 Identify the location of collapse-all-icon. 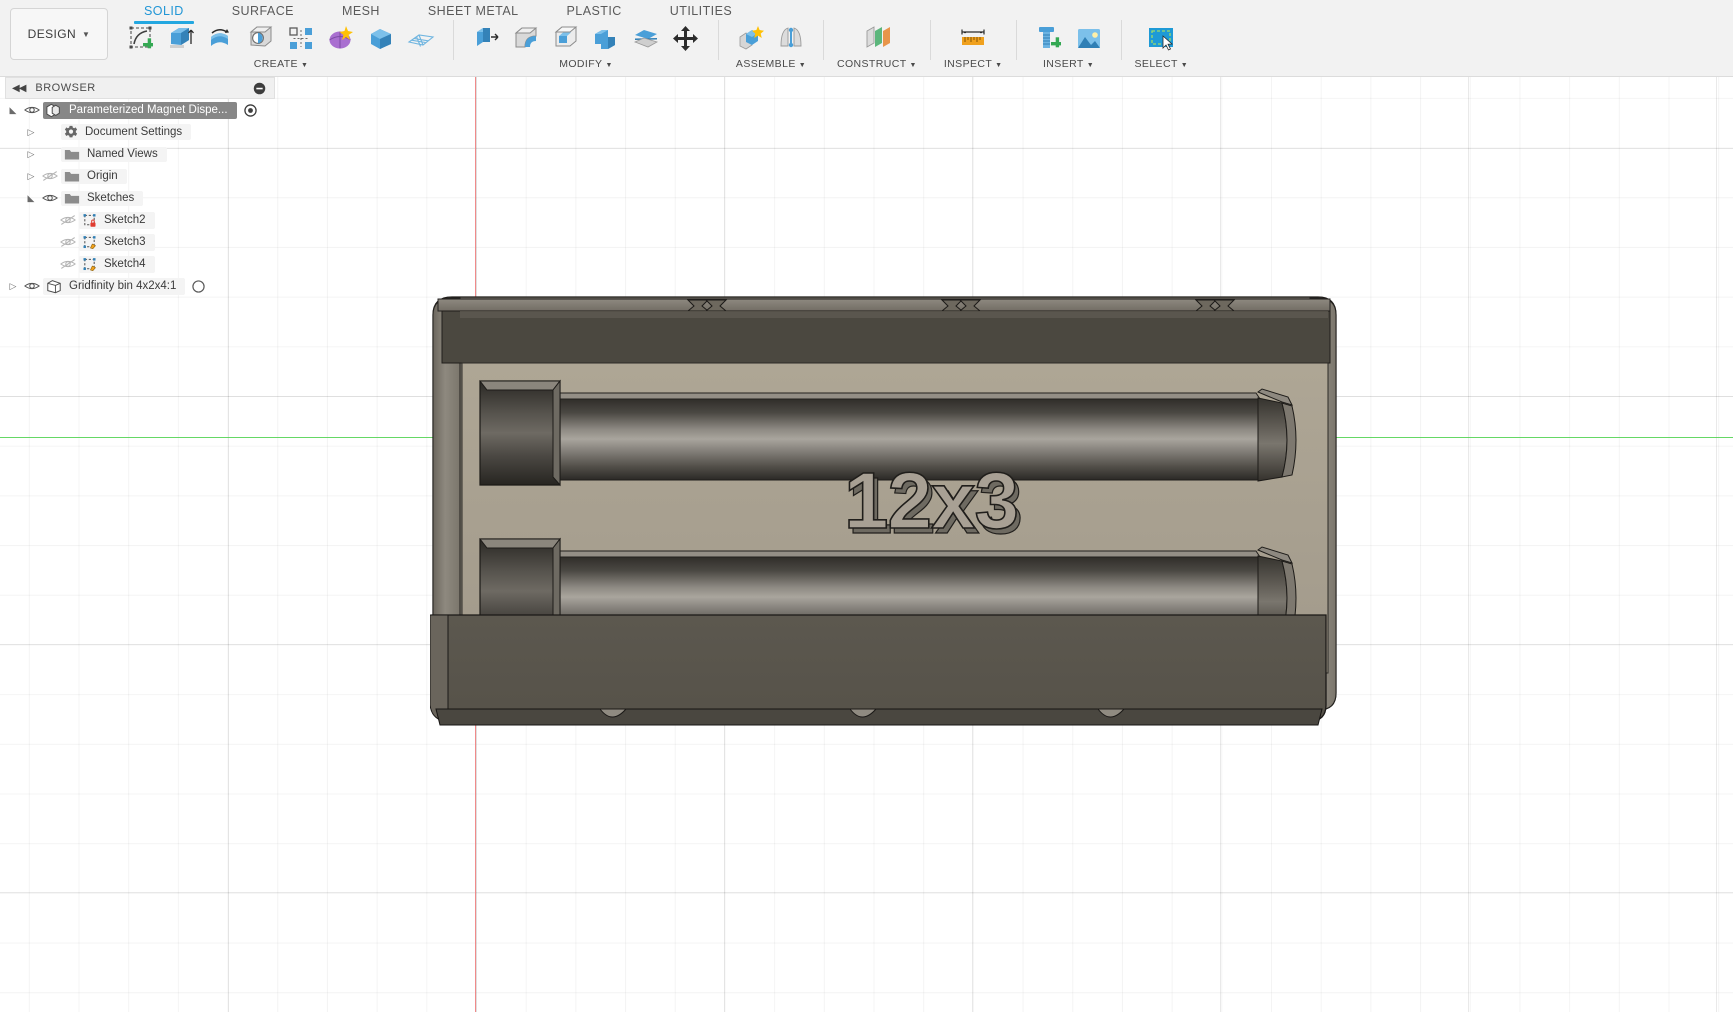
(259, 88).